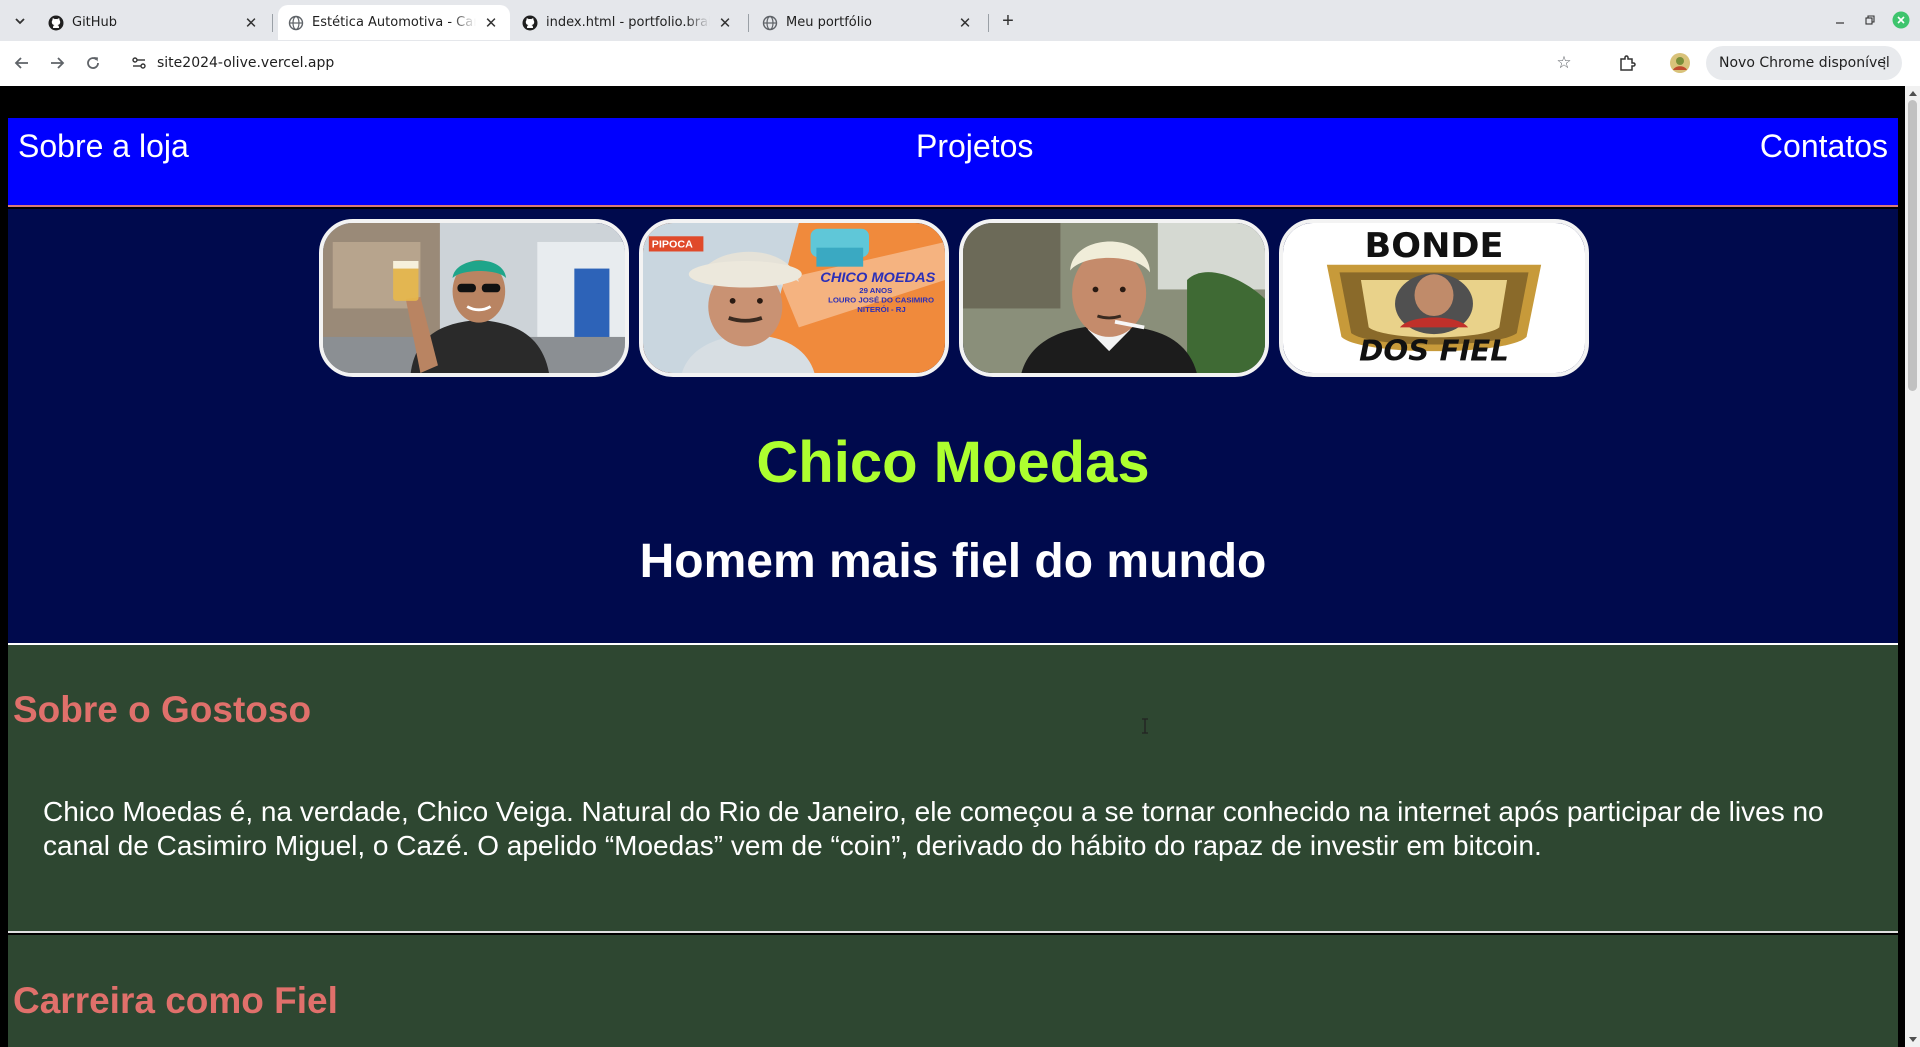  I want to click on tab-title: index.html - portfolio.brabao, so click(628, 22).